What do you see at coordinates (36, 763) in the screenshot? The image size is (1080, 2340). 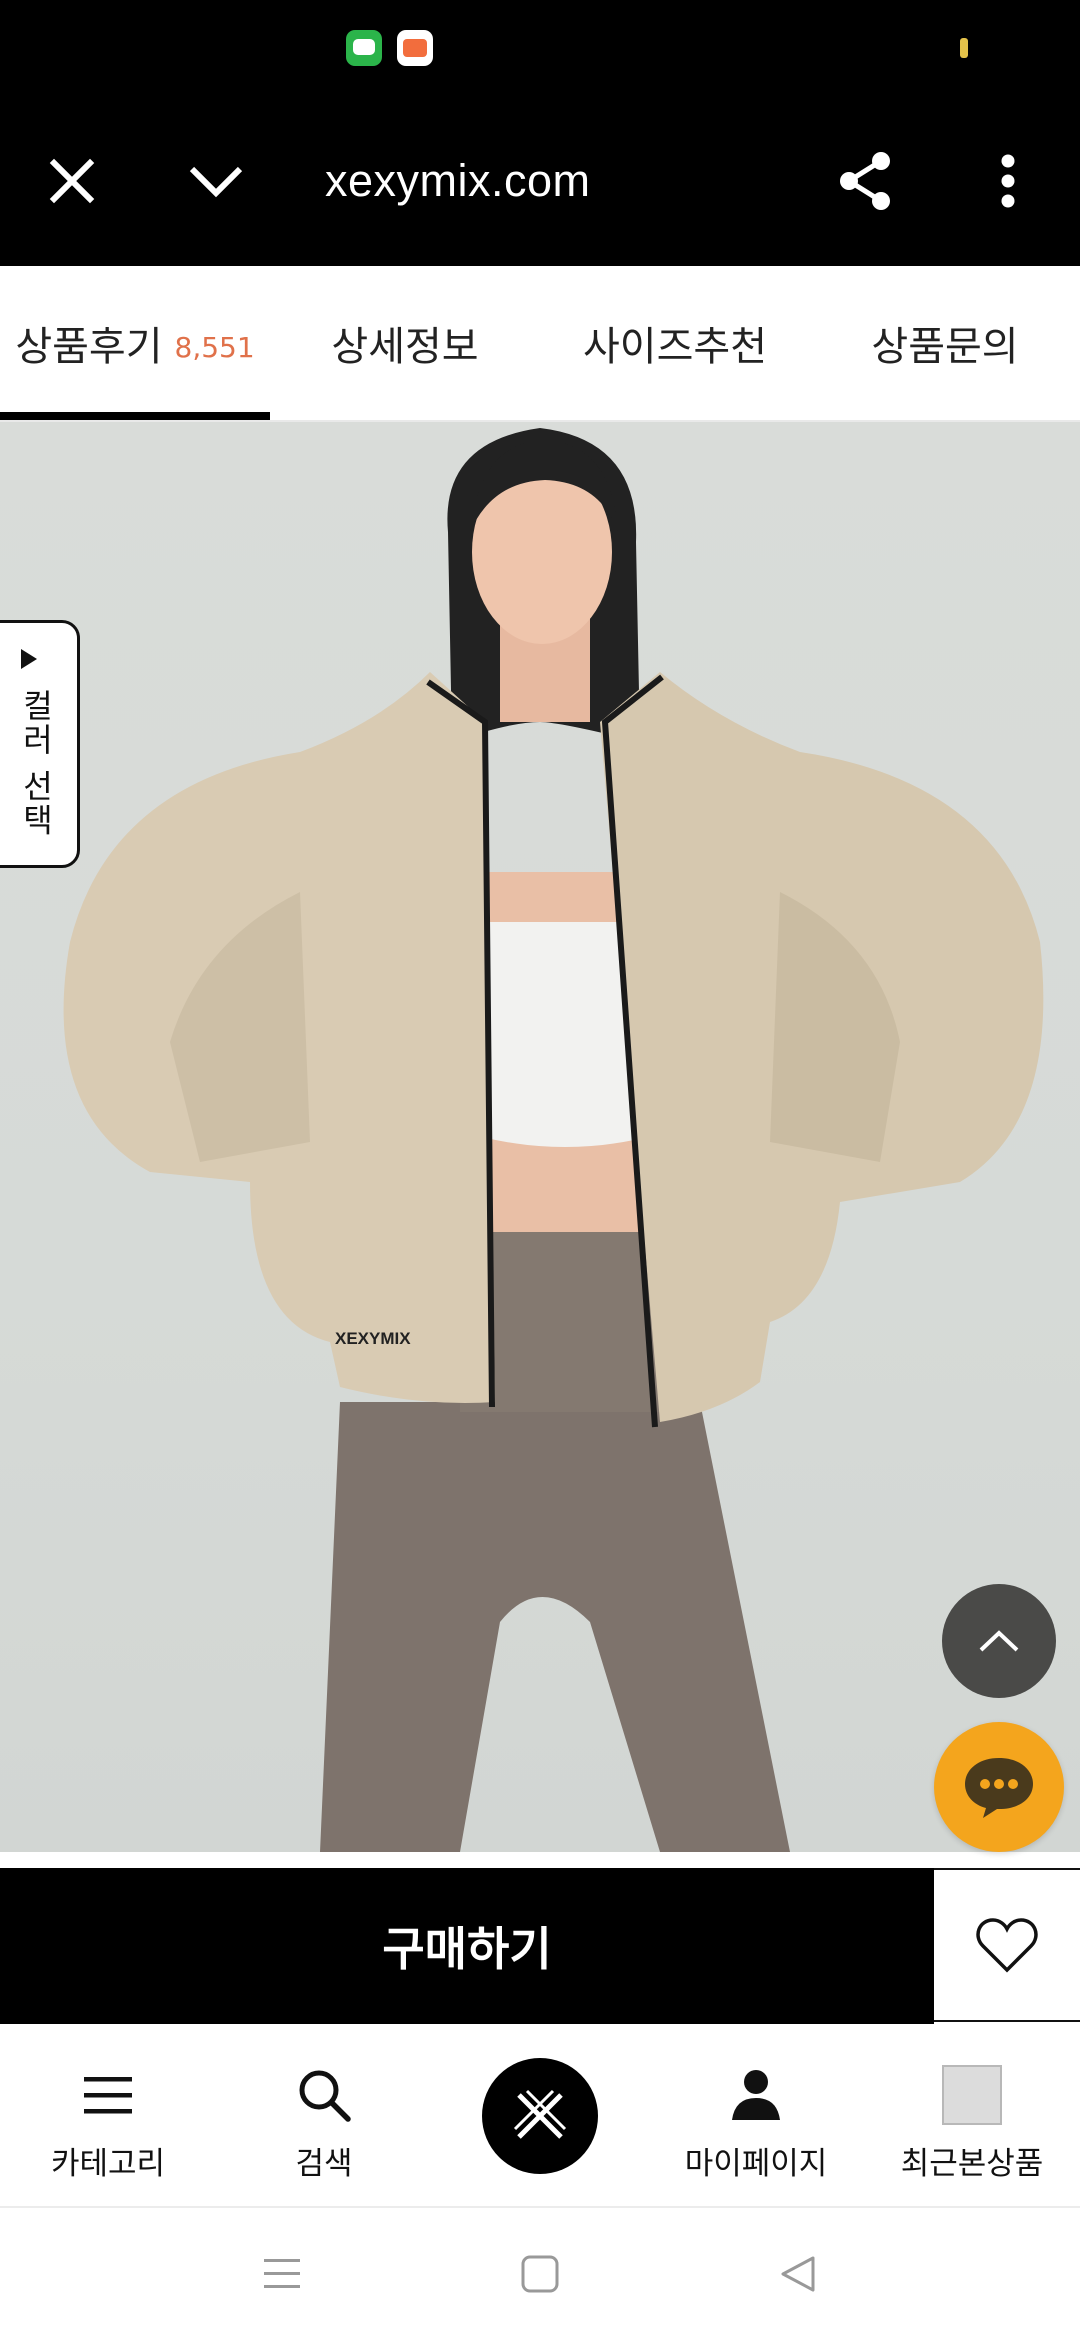 I see `color-select-label: 컬러 선택` at bounding box center [36, 763].